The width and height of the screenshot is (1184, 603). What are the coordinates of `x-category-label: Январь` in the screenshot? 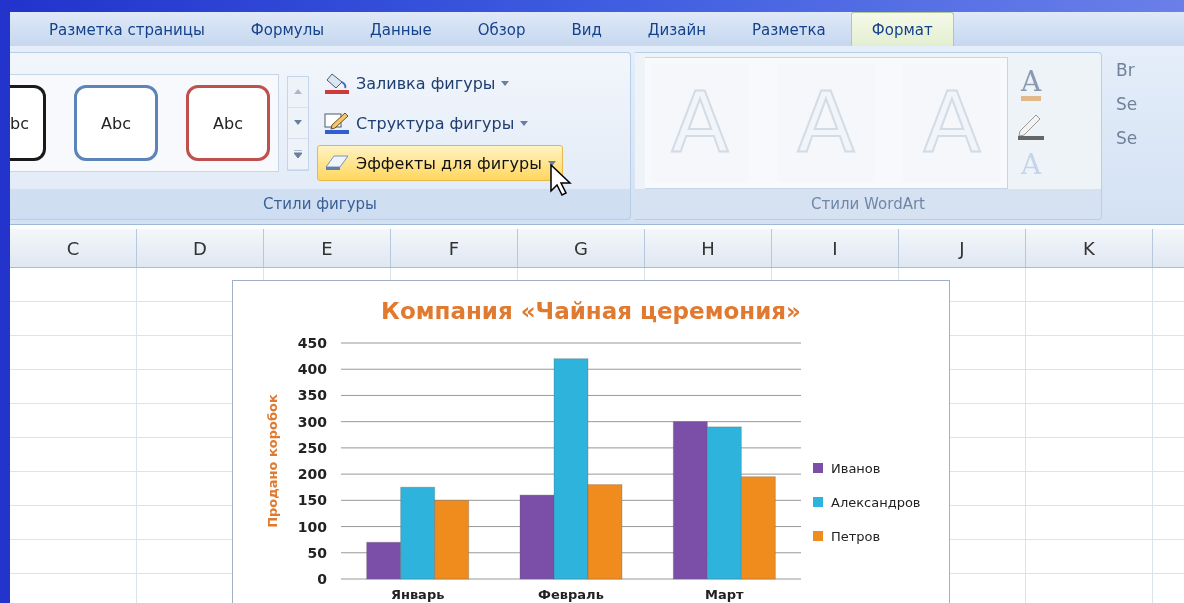 It's located at (417, 594).